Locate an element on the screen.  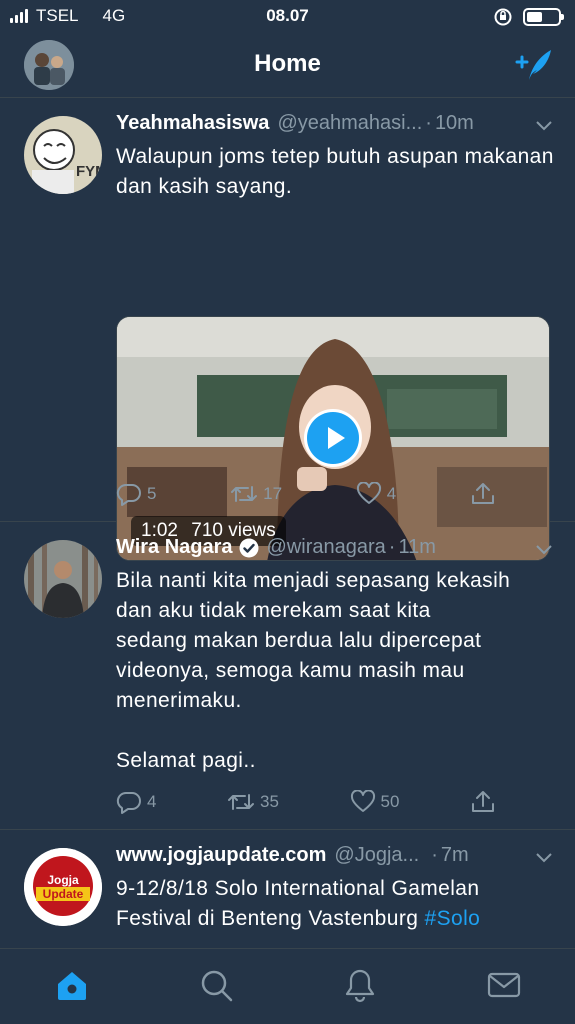
tweet-header: Wira Nagara @wiranagara · 11m is located at coordinates (326, 547).